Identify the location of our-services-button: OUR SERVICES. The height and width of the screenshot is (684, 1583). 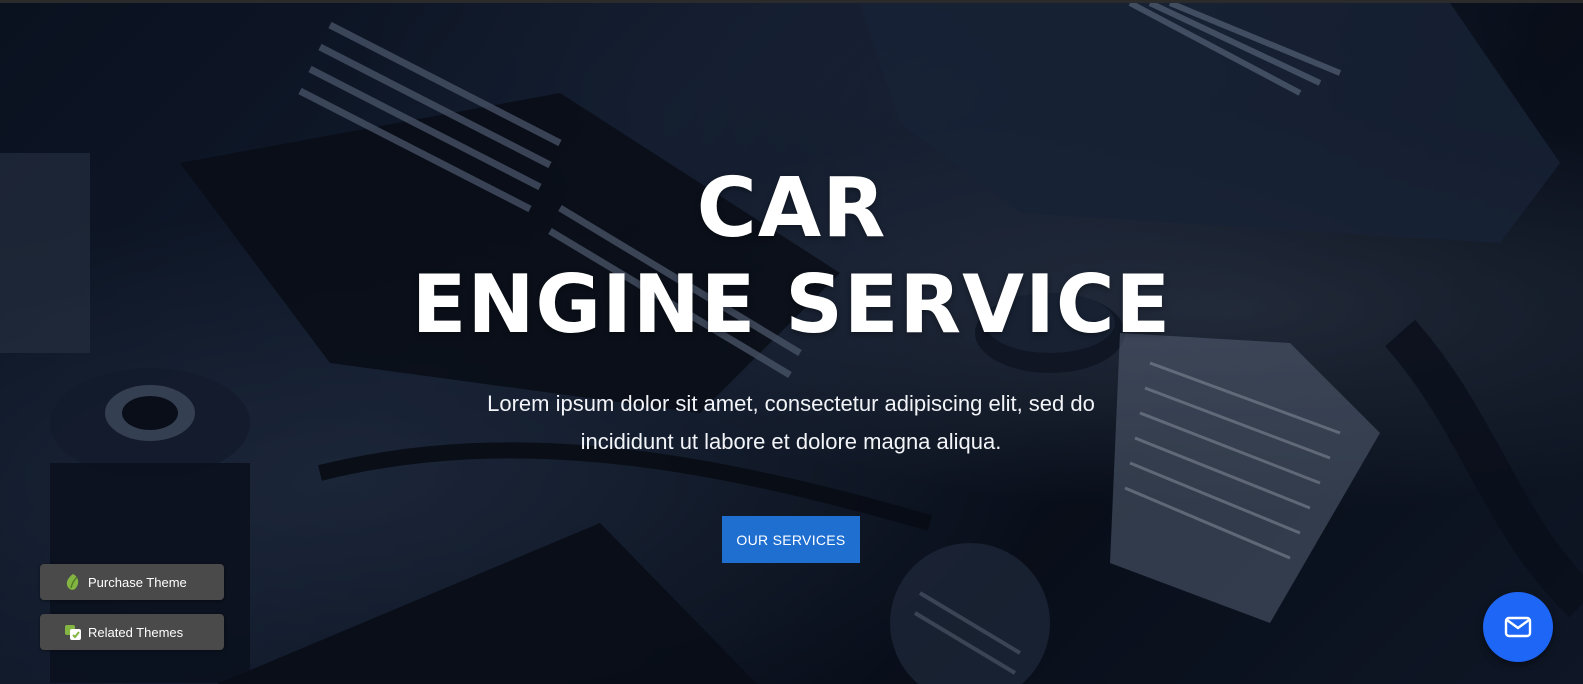
(791, 539).